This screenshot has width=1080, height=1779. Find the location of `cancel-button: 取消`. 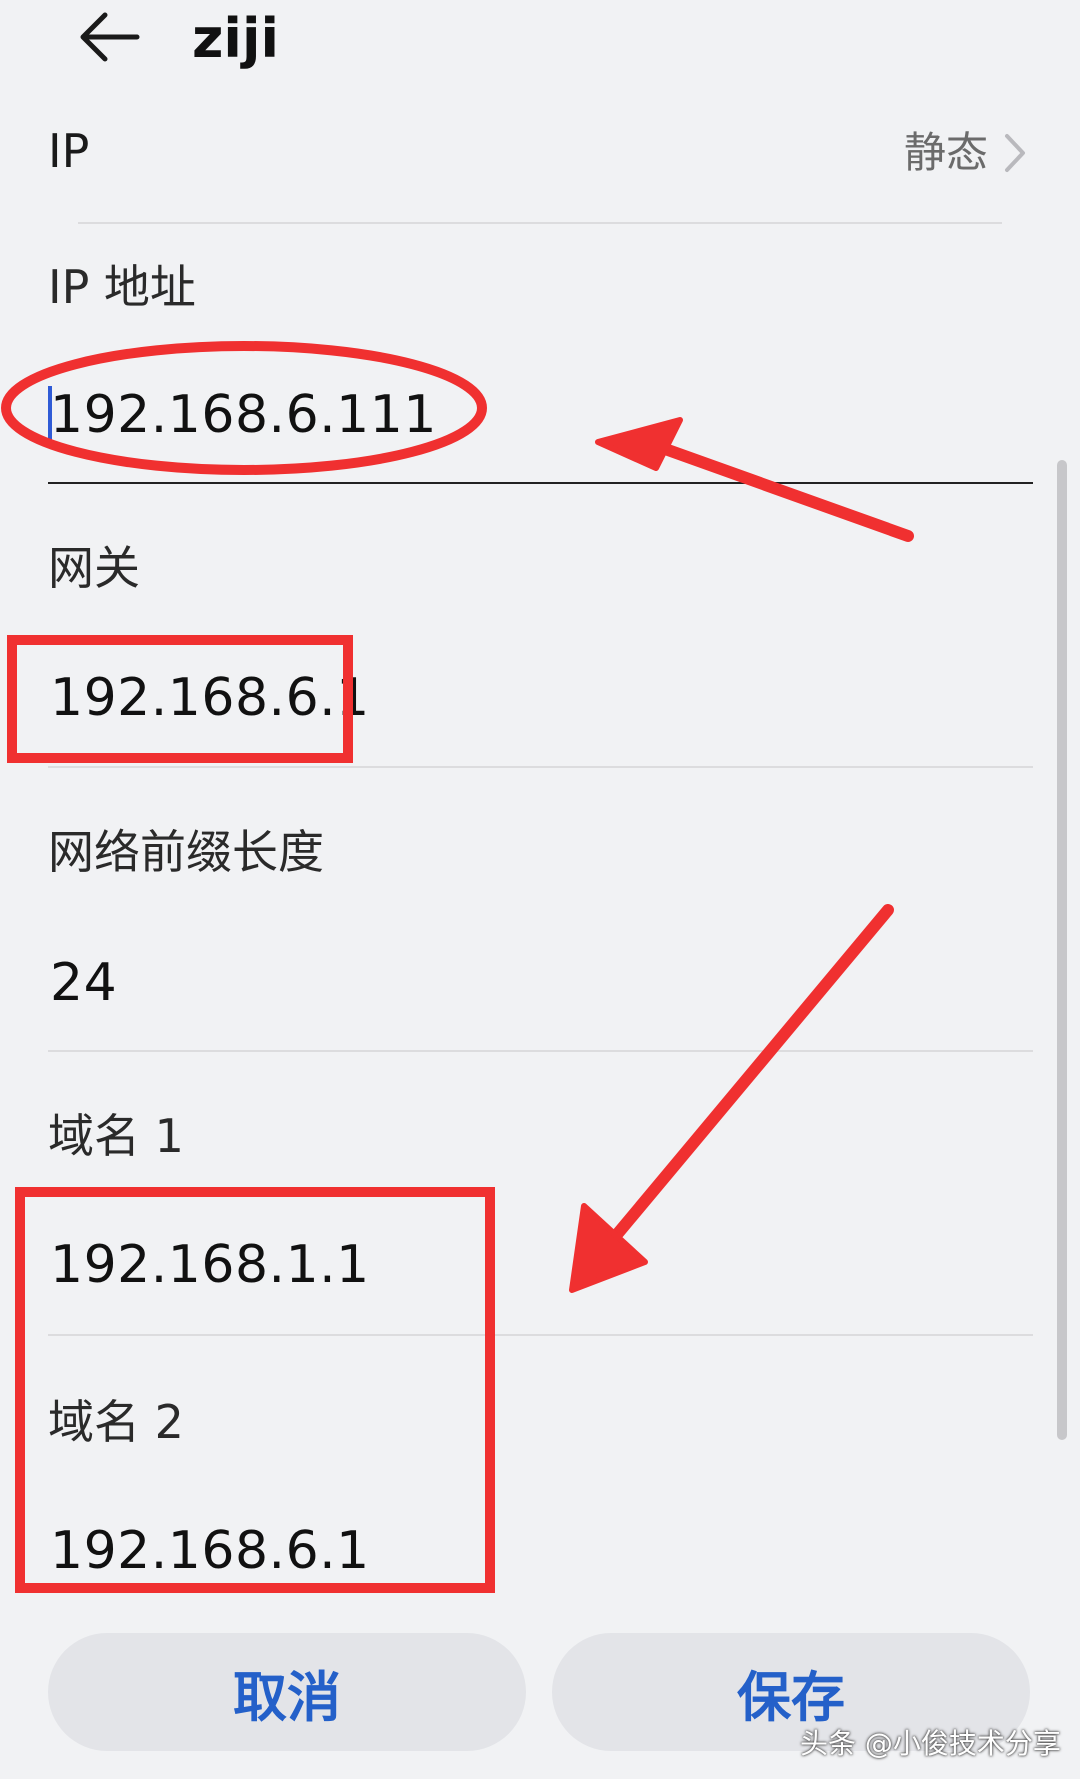

cancel-button: 取消 is located at coordinates (287, 1692).